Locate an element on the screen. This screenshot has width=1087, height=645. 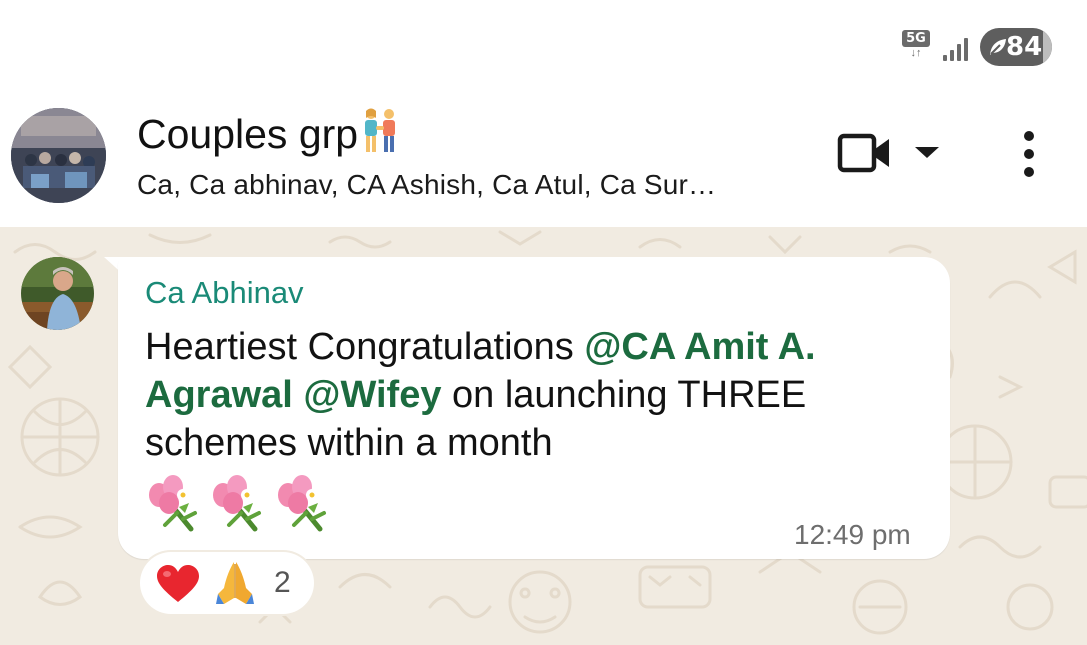
couple-emoji-icon is located at coordinates (380, 136).